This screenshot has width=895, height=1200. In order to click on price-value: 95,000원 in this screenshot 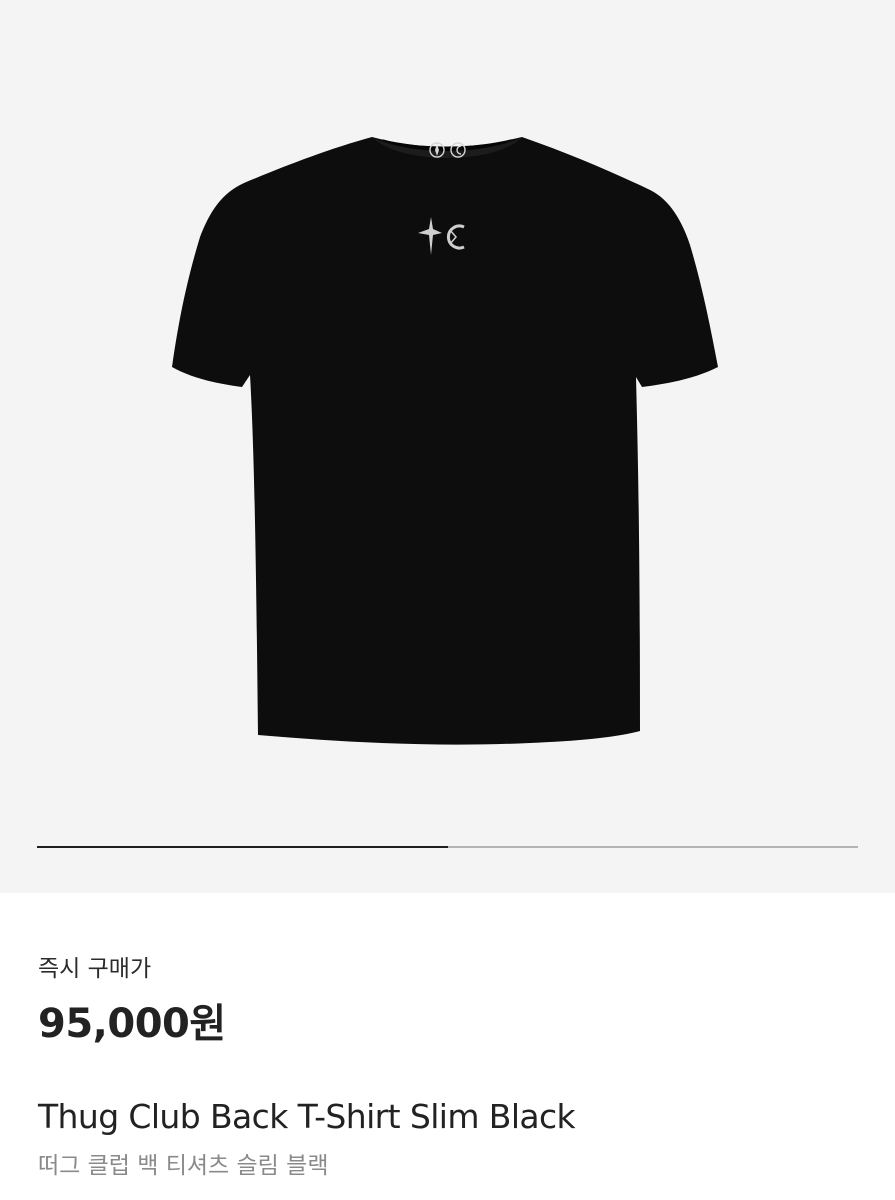, I will do `click(132, 1024)`.